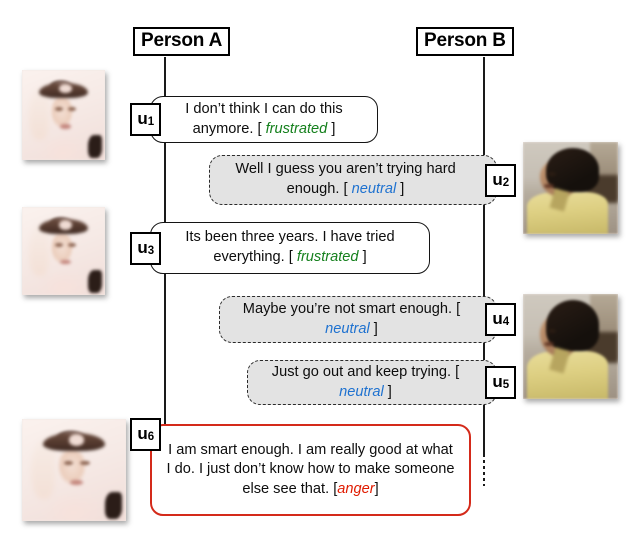 The height and width of the screenshot is (539, 641). What do you see at coordinates (373, 328) in the screenshot?
I see `utterance-text-after-u4: ]` at bounding box center [373, 328].